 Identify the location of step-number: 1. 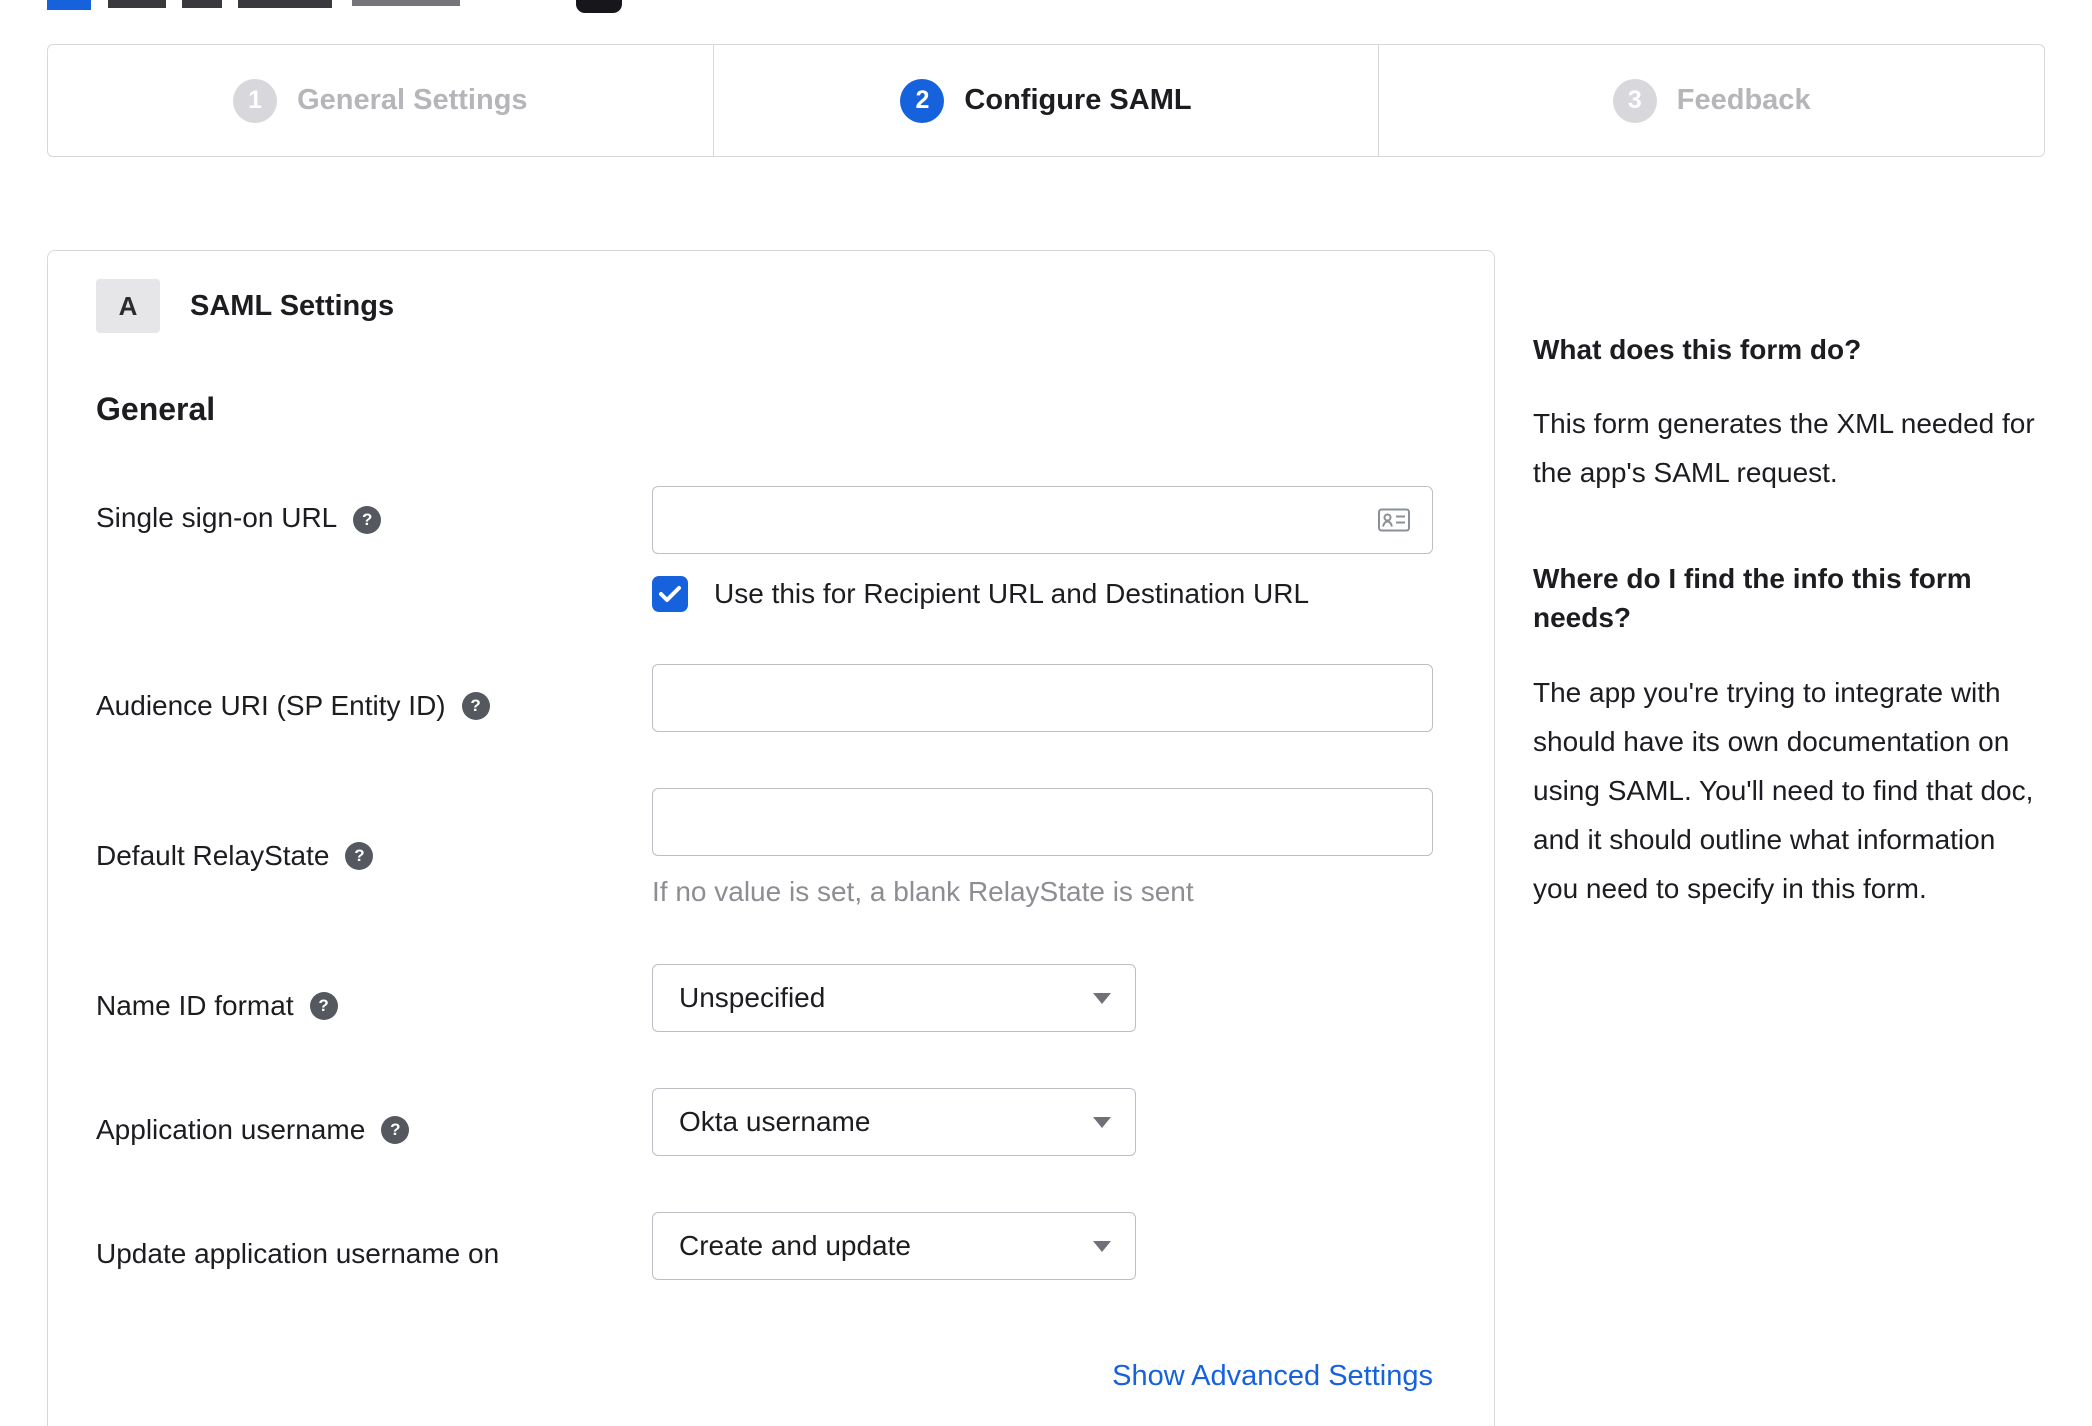
(255, 100).